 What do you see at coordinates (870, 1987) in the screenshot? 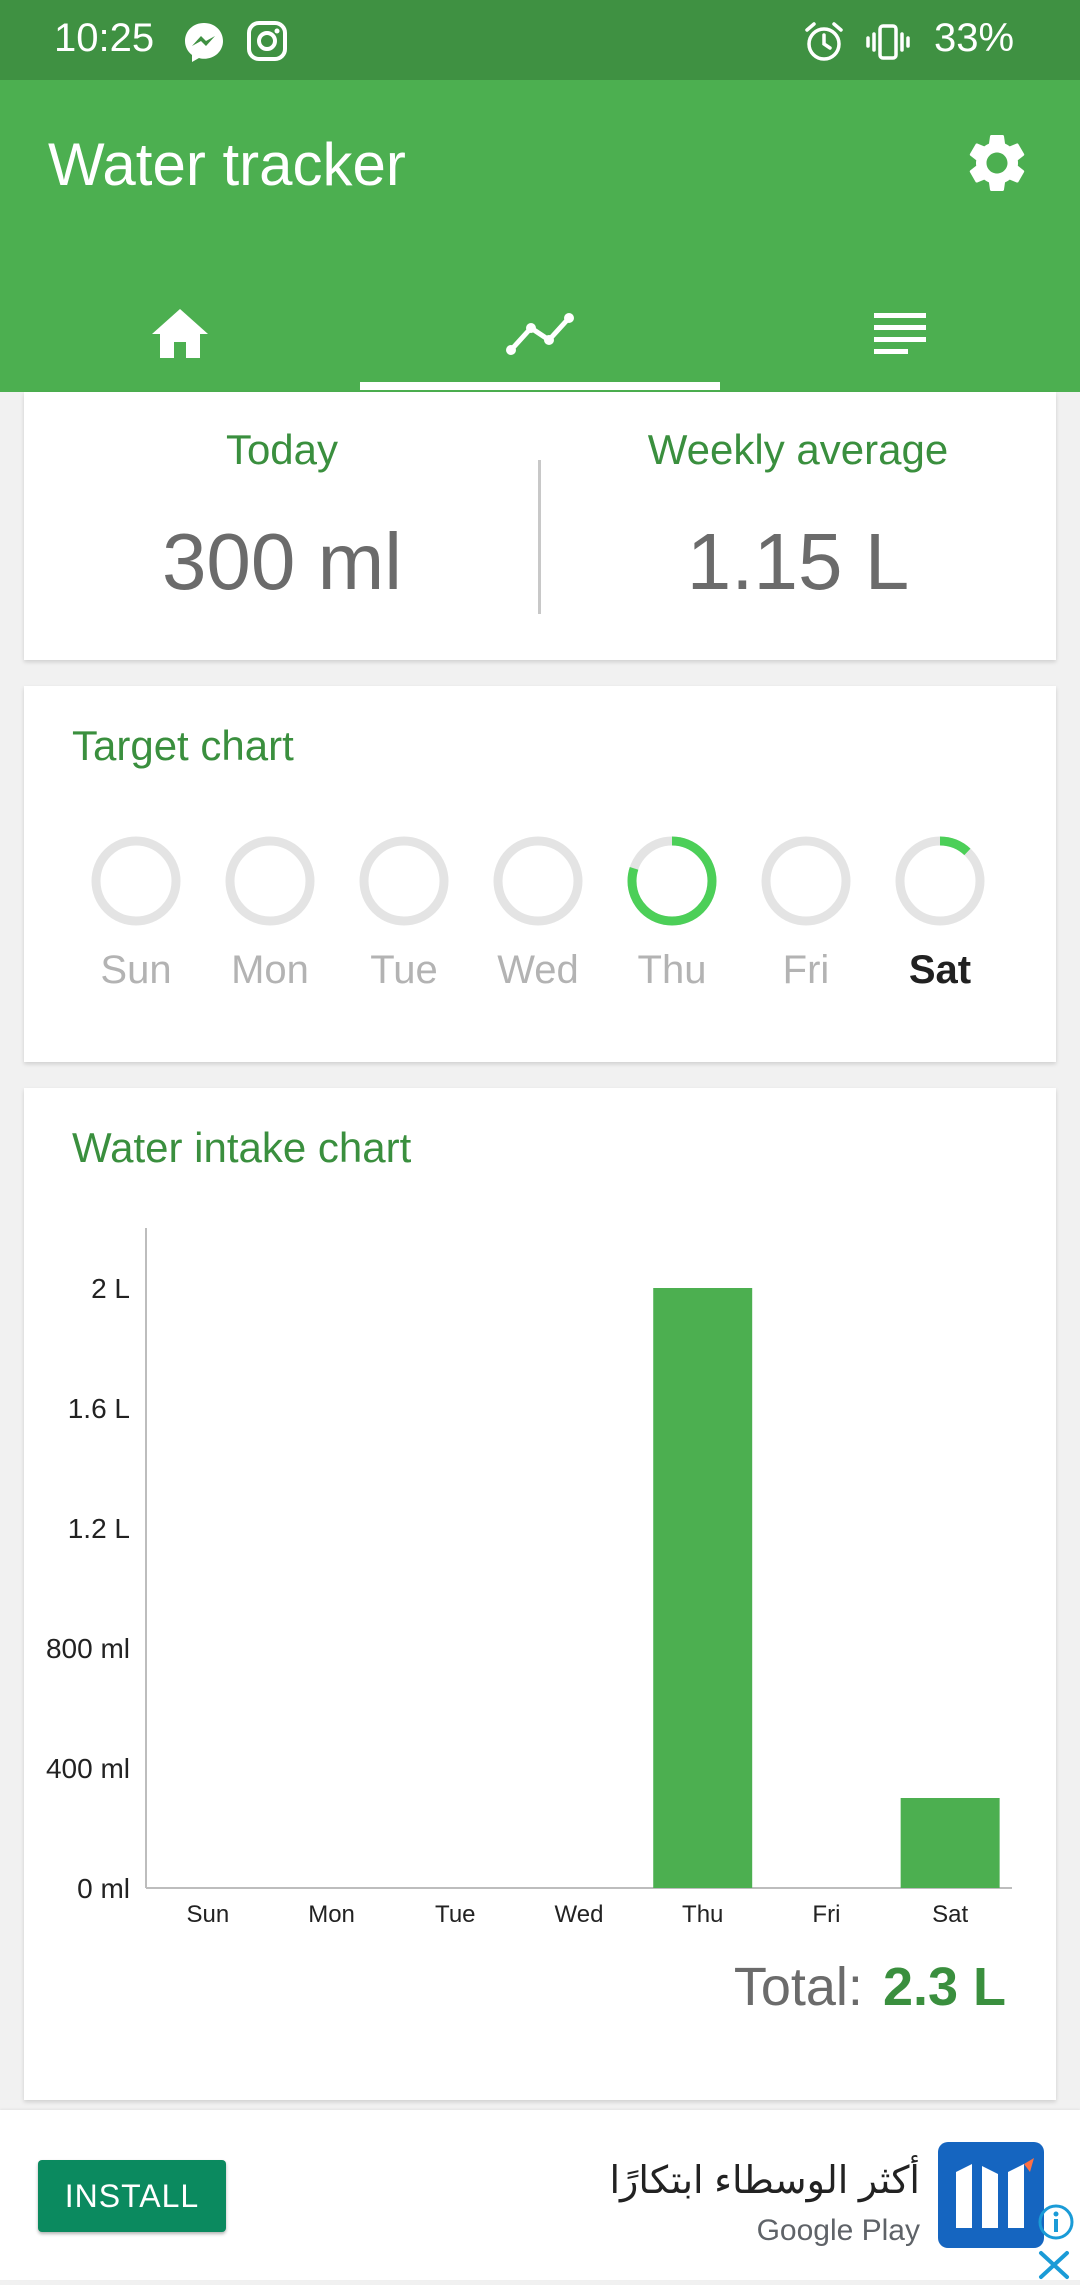
I see `total-row: Total: 2.3 L` at bounding box center [870, 1987].